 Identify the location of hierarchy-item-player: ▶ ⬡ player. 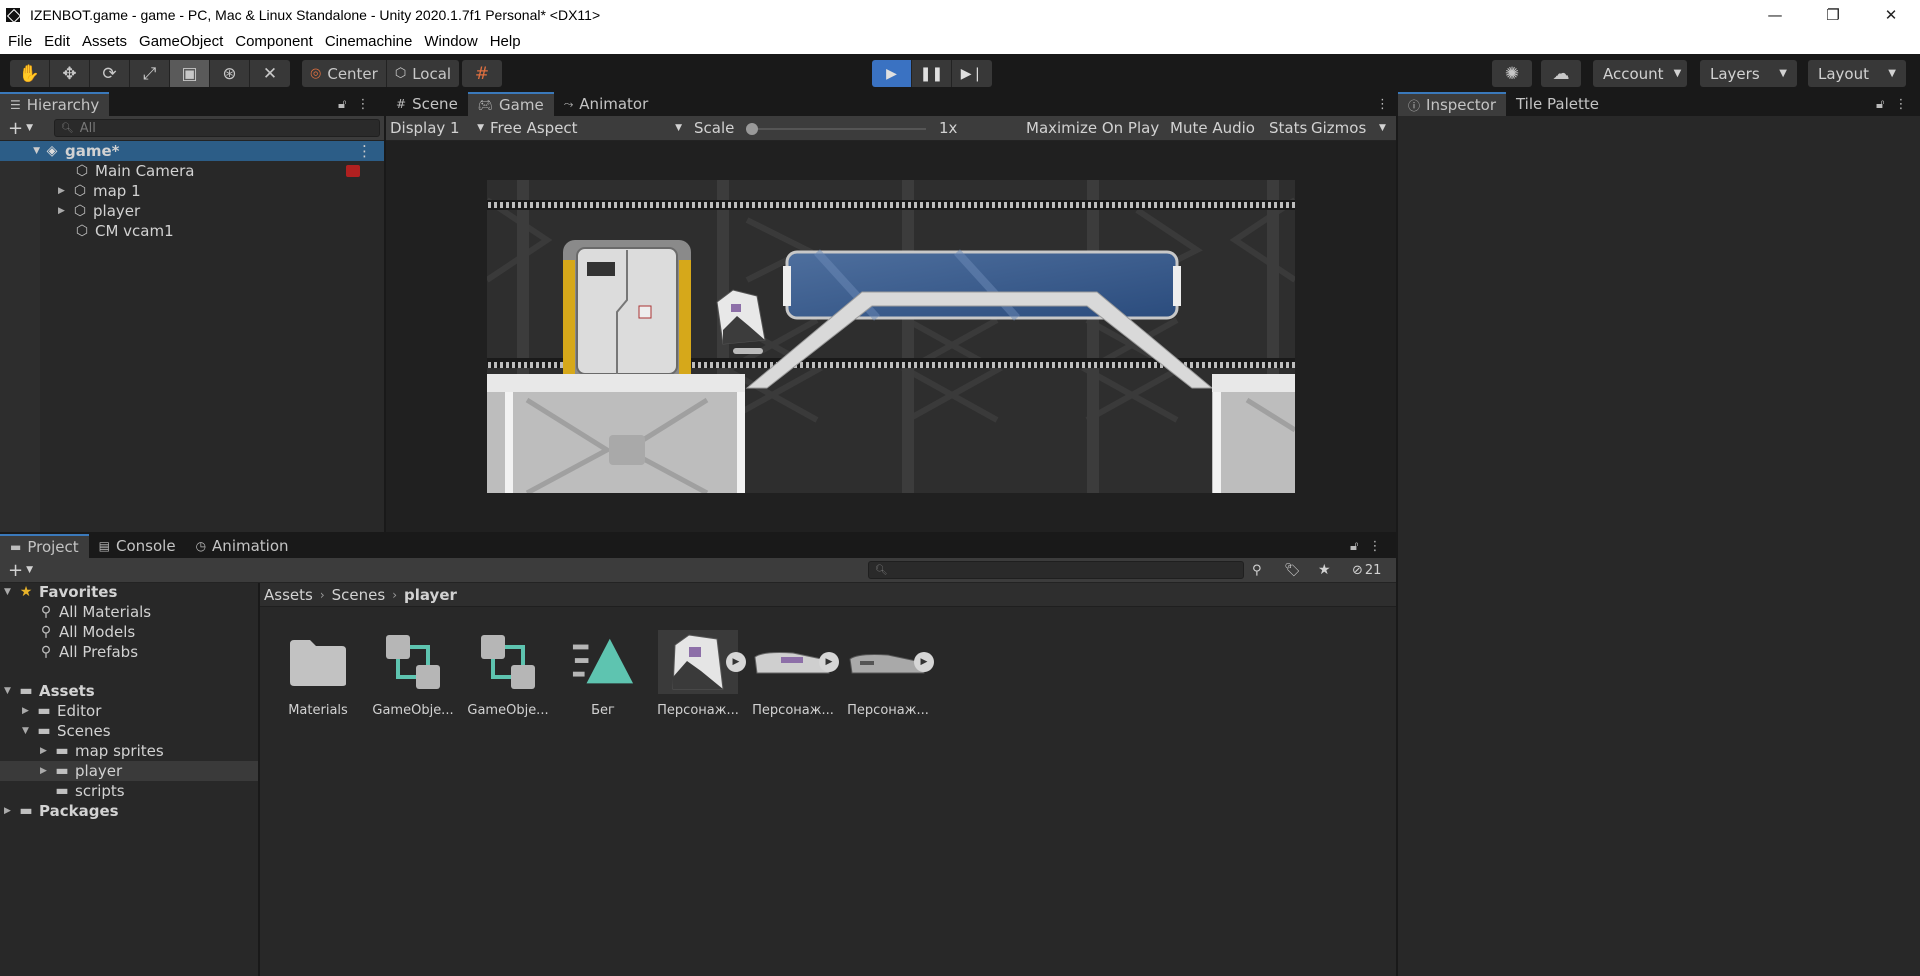
(221, 211).